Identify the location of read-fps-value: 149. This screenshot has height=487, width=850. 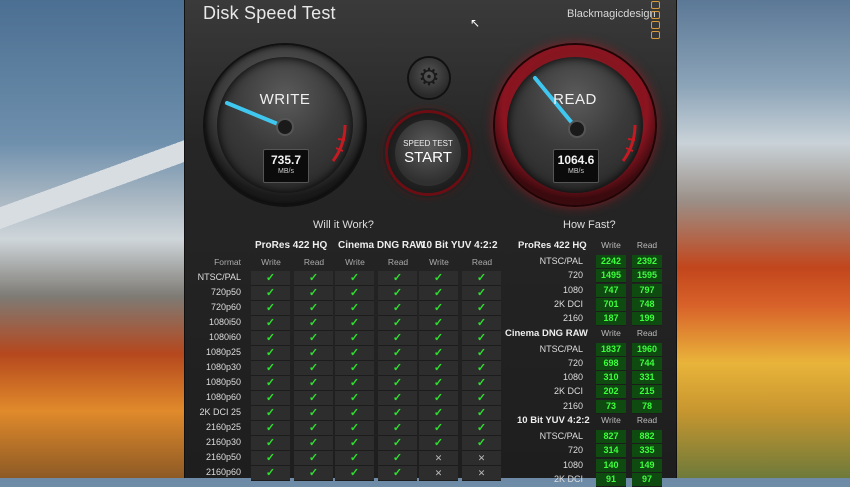
(647, 465).